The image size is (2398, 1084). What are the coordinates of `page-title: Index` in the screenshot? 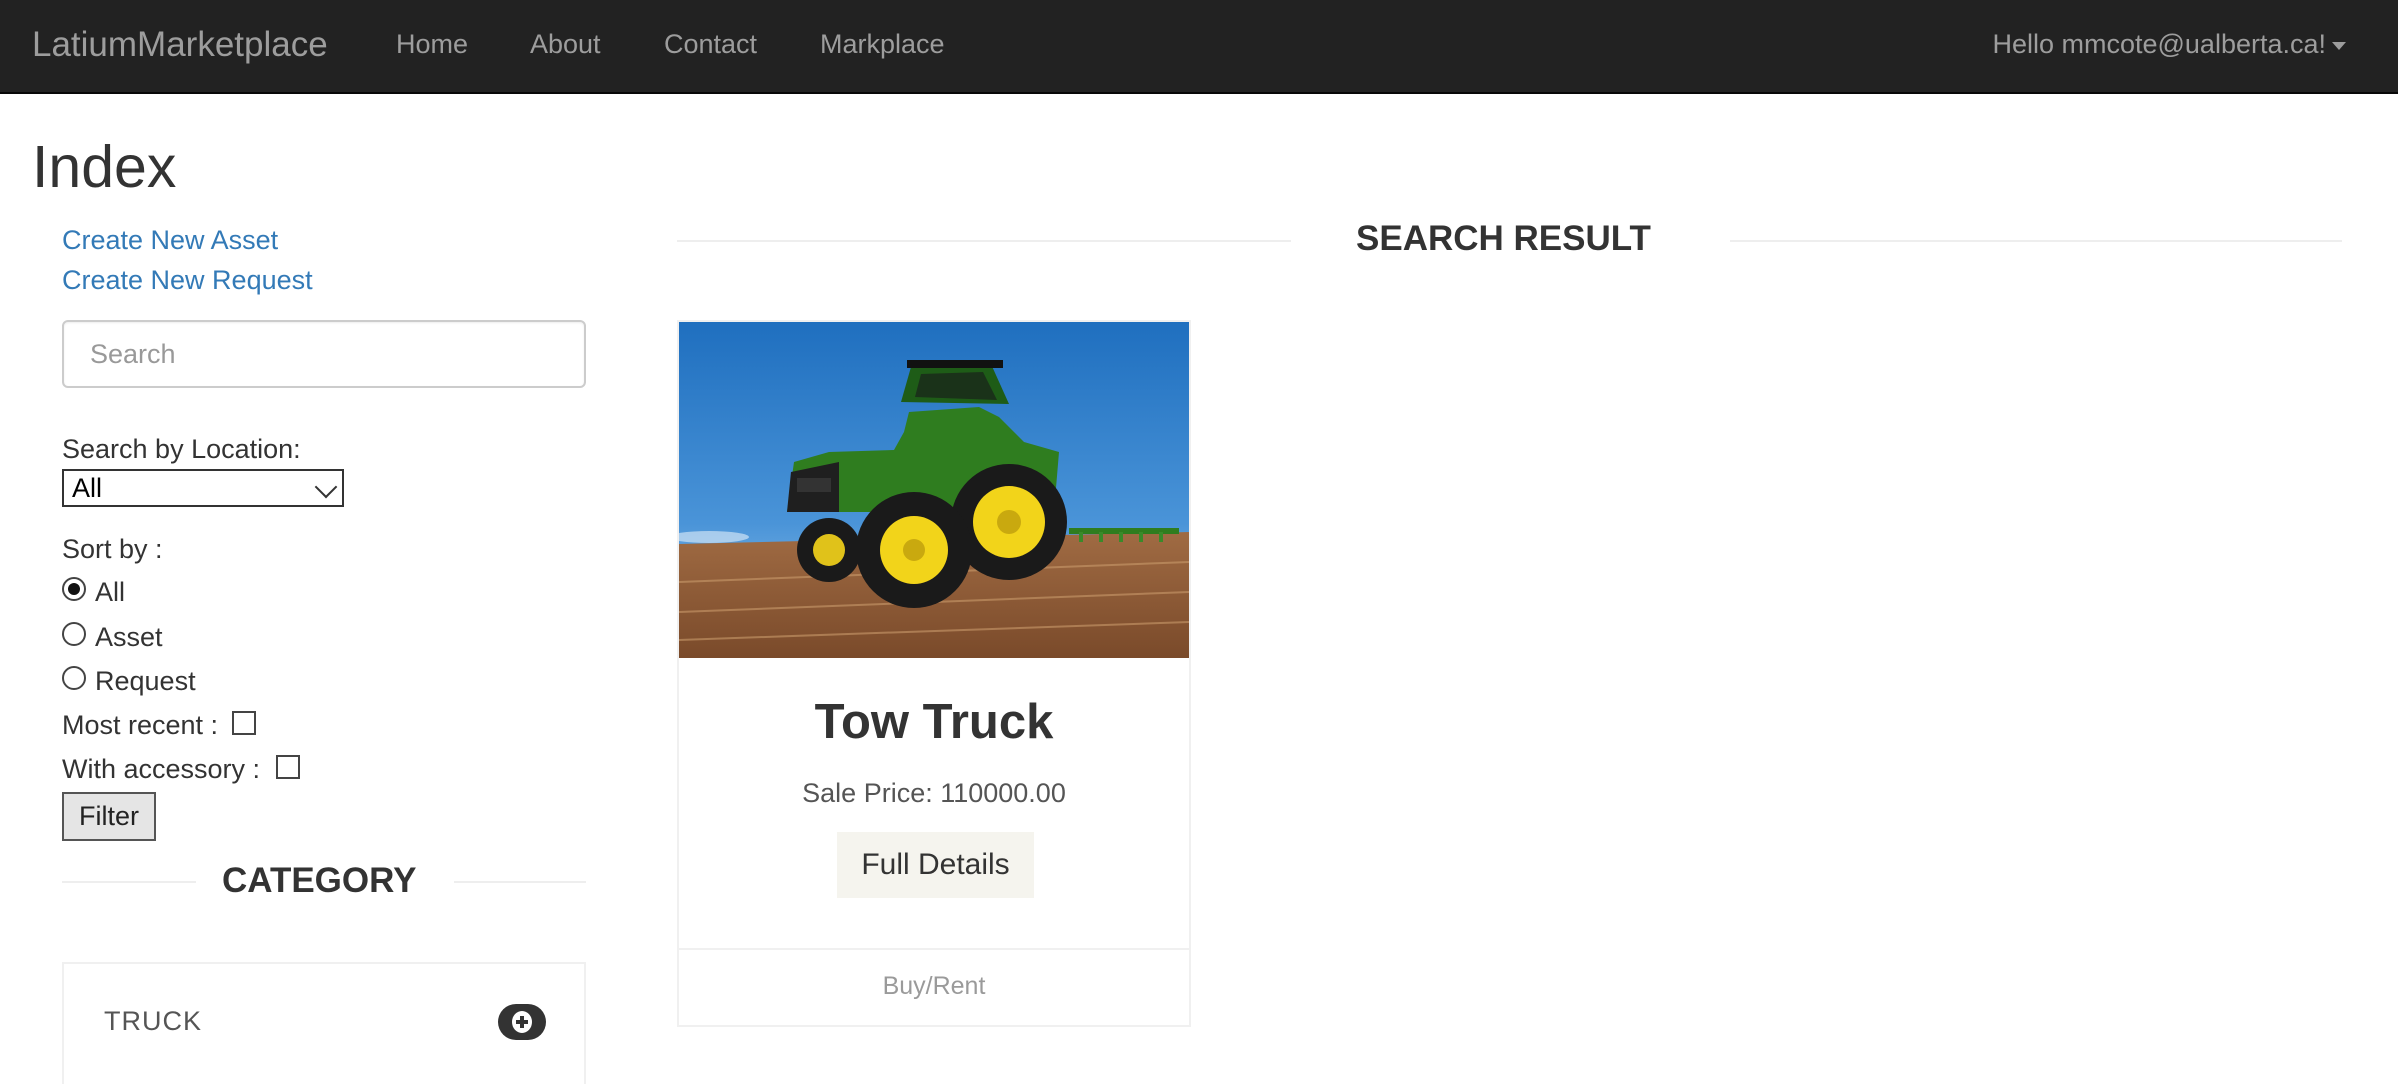 It's located at (104, 167).